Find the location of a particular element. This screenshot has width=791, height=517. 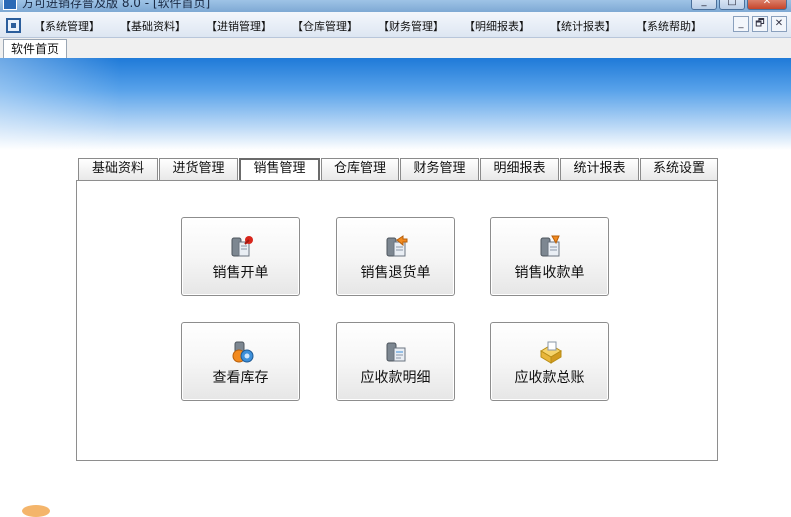

receivable-ledger-icon is located at coordinates (551, 352).